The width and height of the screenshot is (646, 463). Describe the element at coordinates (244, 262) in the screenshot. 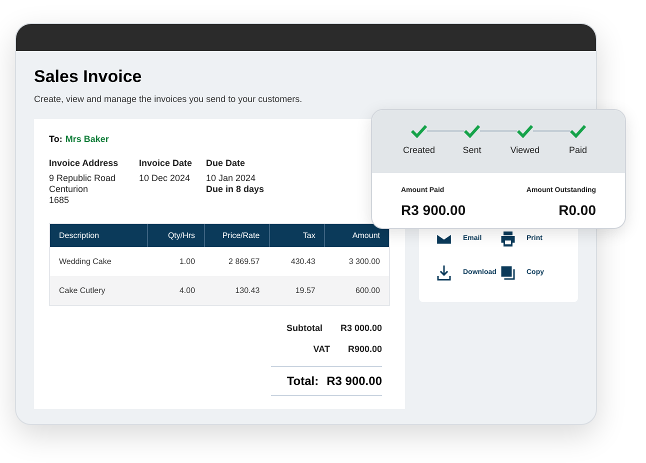

I see `table-cell-text: 2 869.57` at that location.